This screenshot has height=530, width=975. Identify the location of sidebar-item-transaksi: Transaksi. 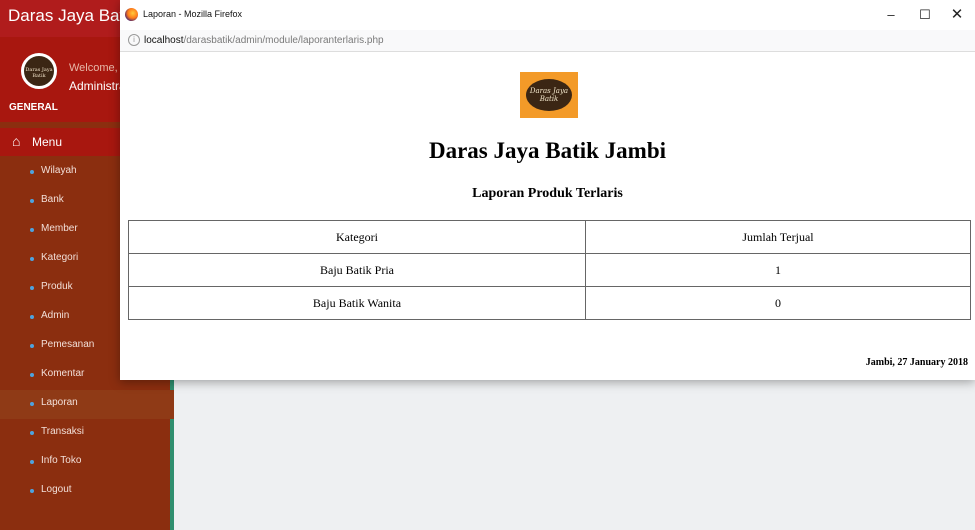
(87, 433).